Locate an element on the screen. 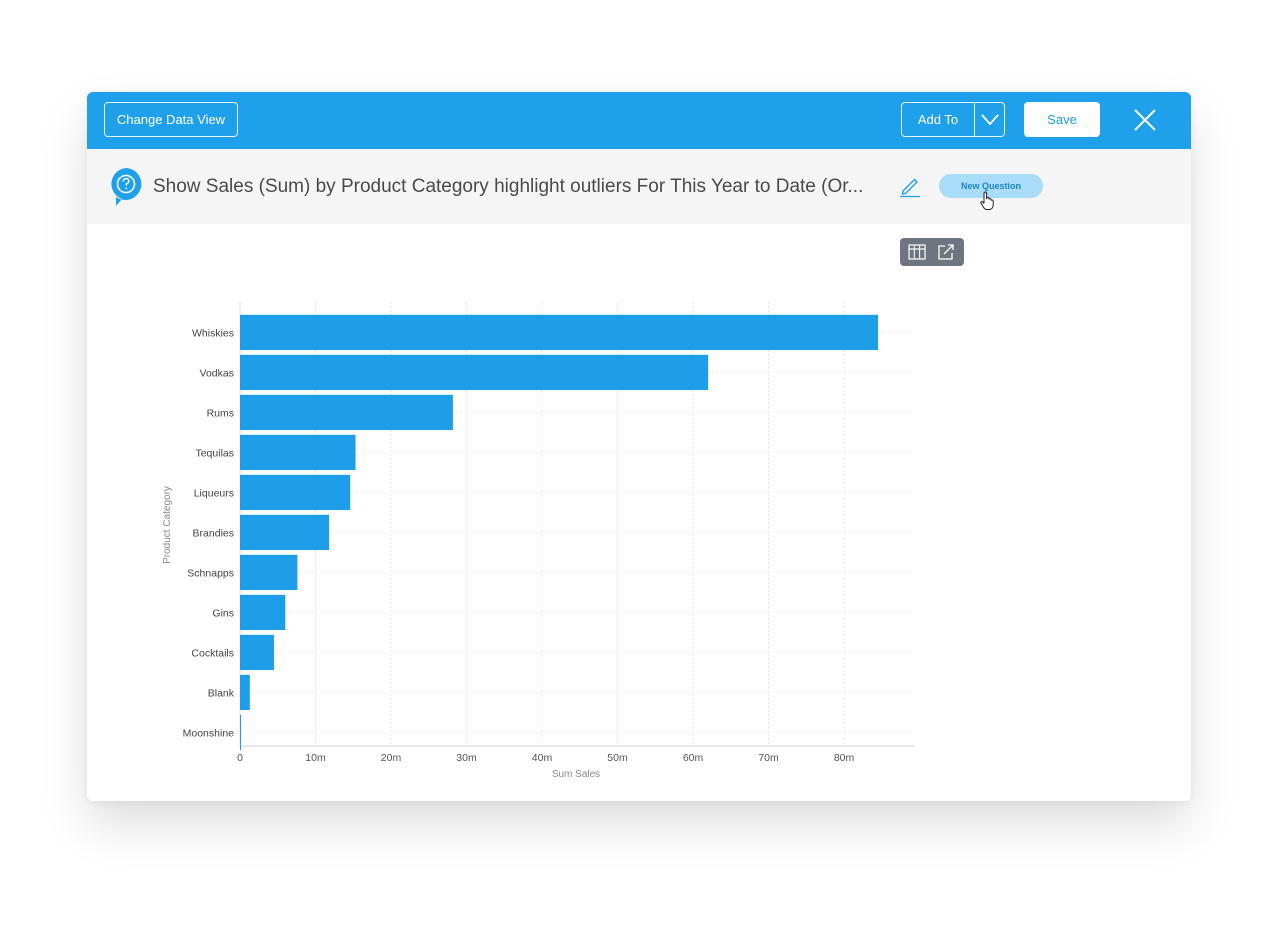  y-tick-label: Moonshine is located at coordinates (209, 733).